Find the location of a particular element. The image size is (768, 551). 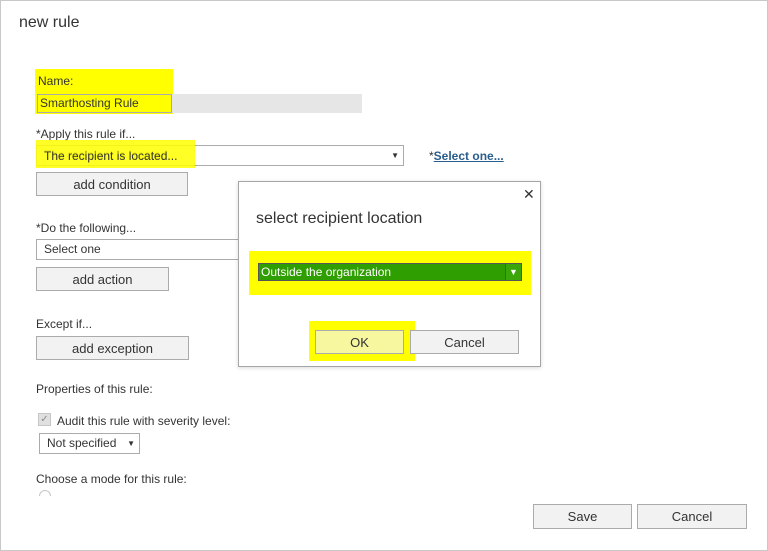

page-title: new rule is located at coordinates (49, 22).